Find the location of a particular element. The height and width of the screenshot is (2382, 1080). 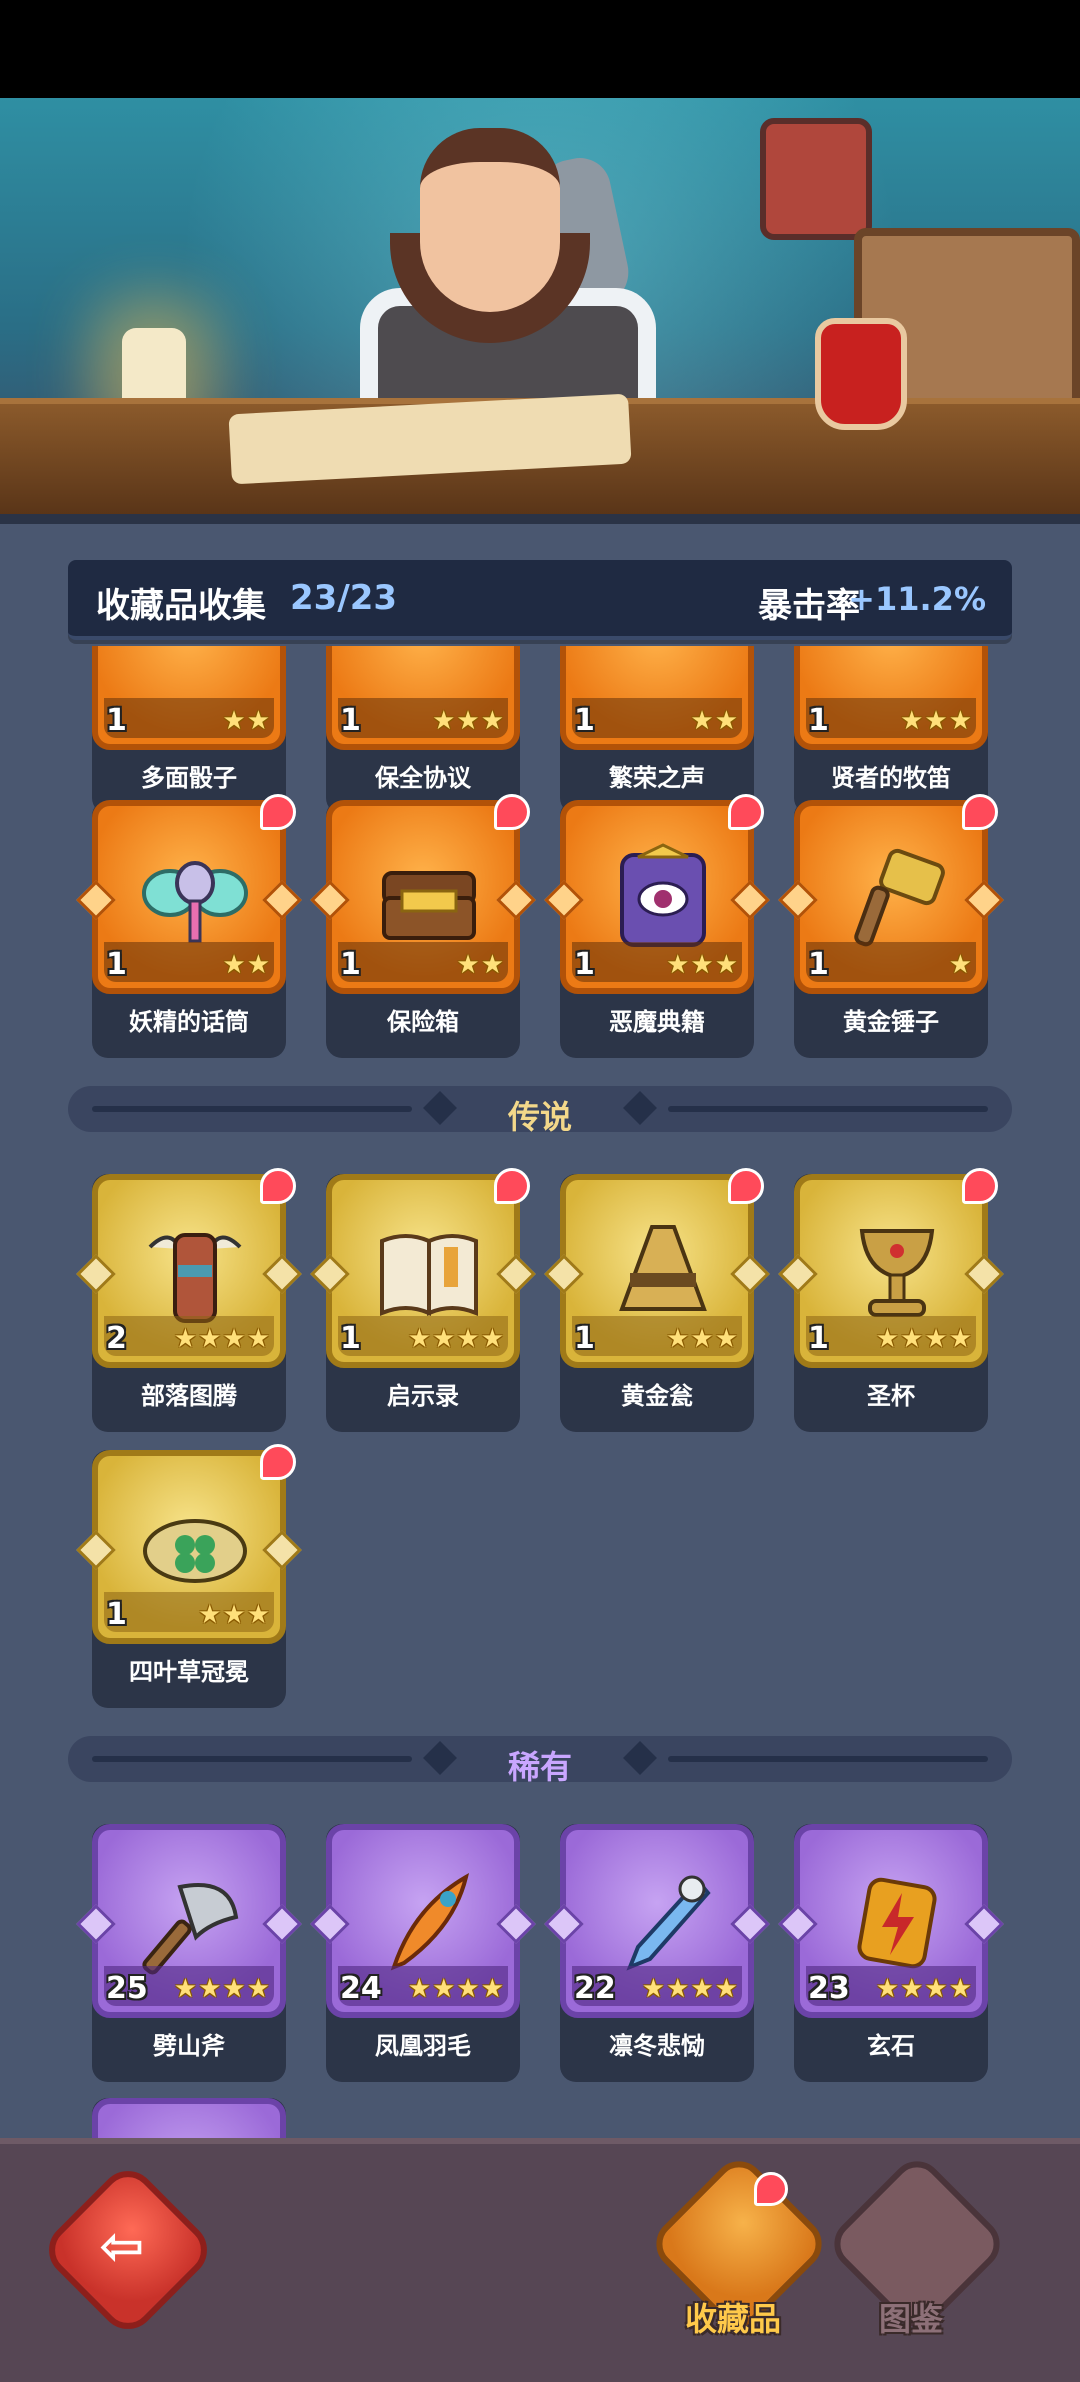

item-name: 凛冬悲恸 is located at coordinates (657, 2046).